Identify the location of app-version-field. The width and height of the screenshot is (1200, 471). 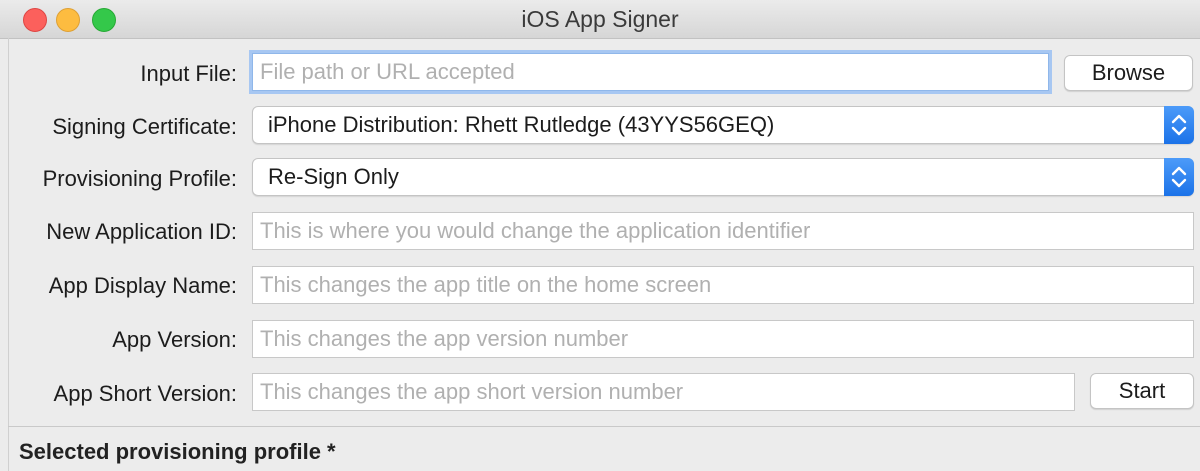
(723, 339).